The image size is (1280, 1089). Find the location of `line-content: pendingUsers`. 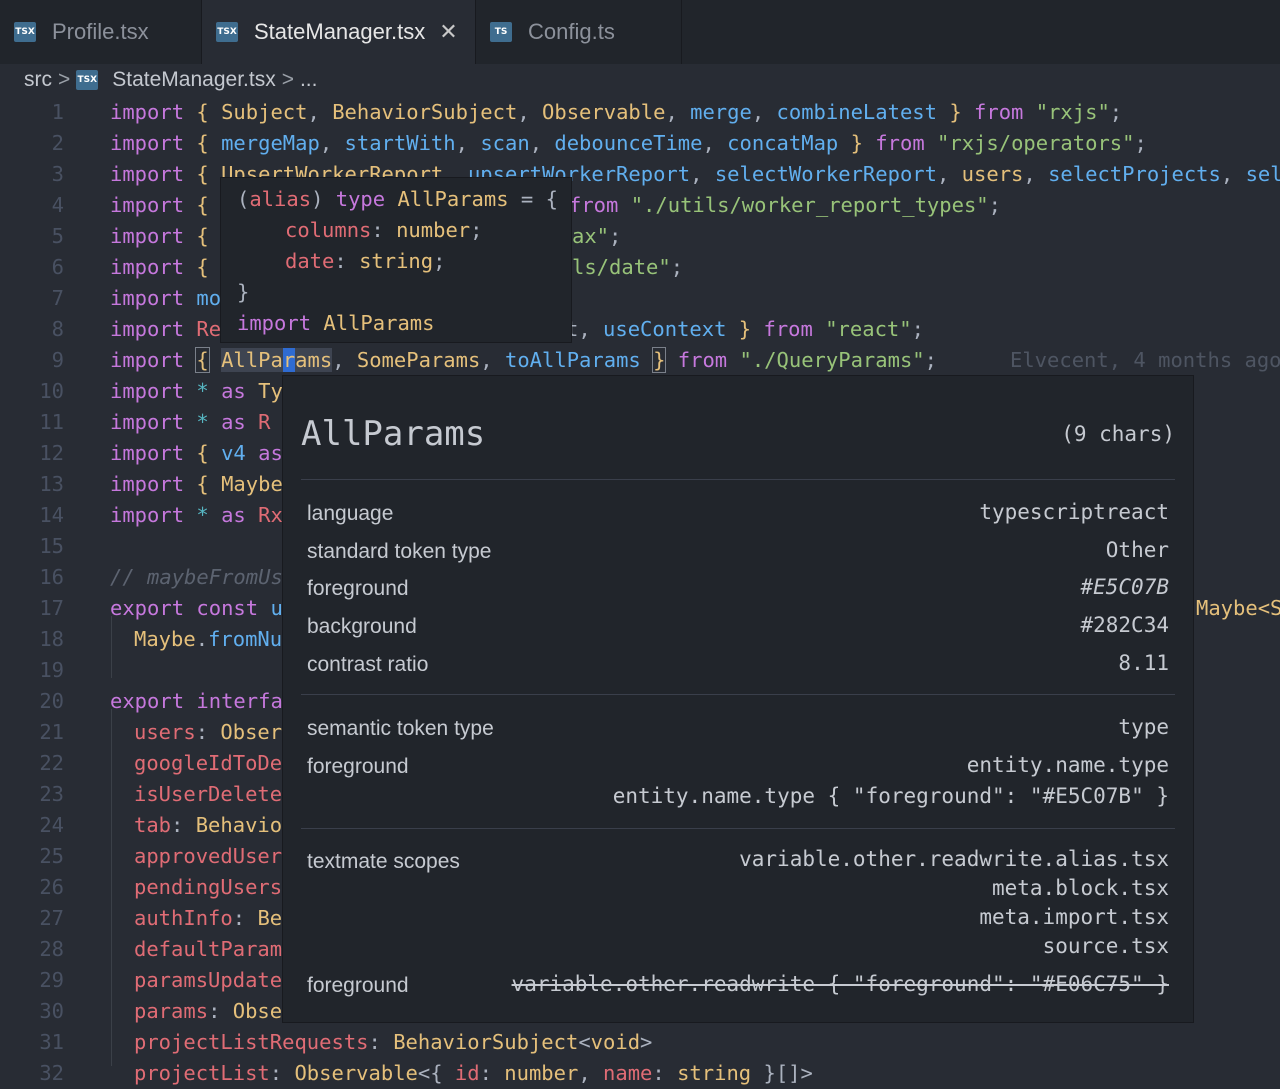

line-content: pendingUsers is located at coordinates (208, 887).